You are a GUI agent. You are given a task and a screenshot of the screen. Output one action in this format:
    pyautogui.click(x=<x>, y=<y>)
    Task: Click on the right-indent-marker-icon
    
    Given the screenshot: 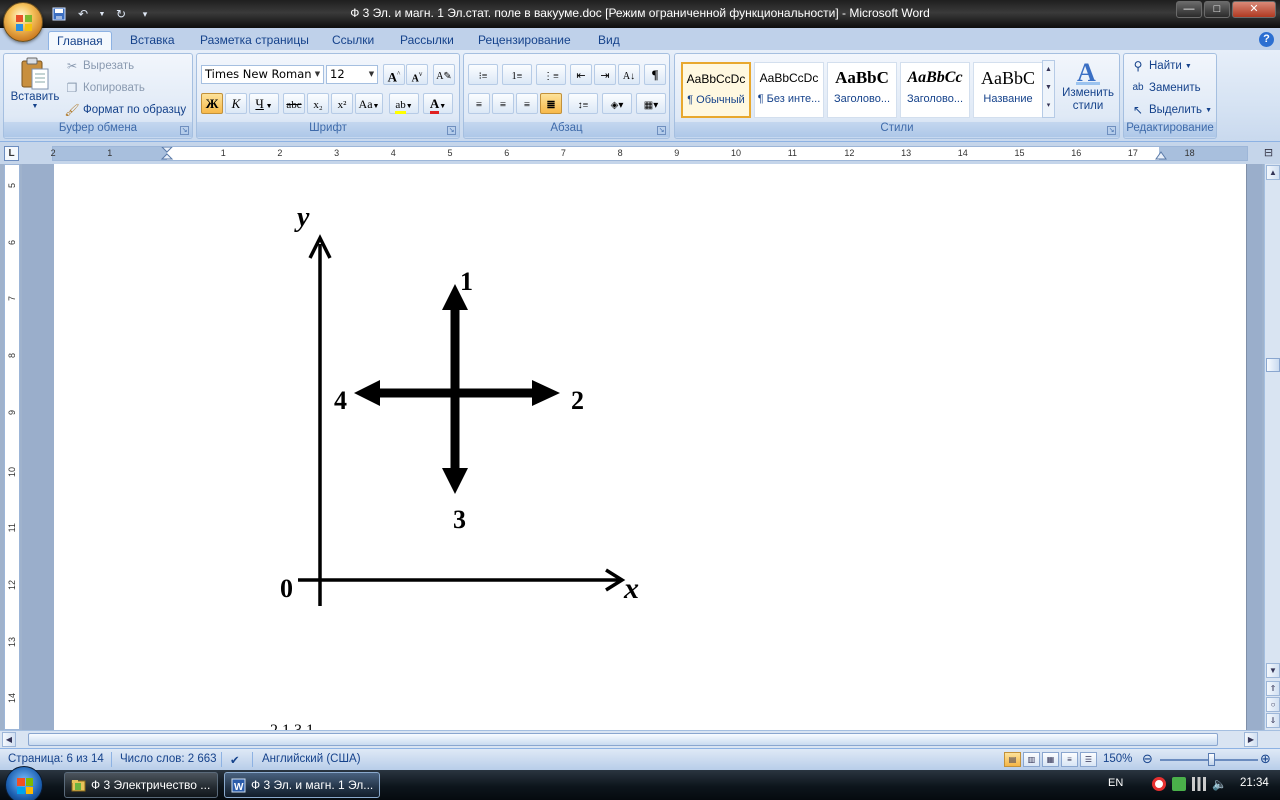 What is the action you would take?
    pyautogui.click(x=1161, y=154)
    